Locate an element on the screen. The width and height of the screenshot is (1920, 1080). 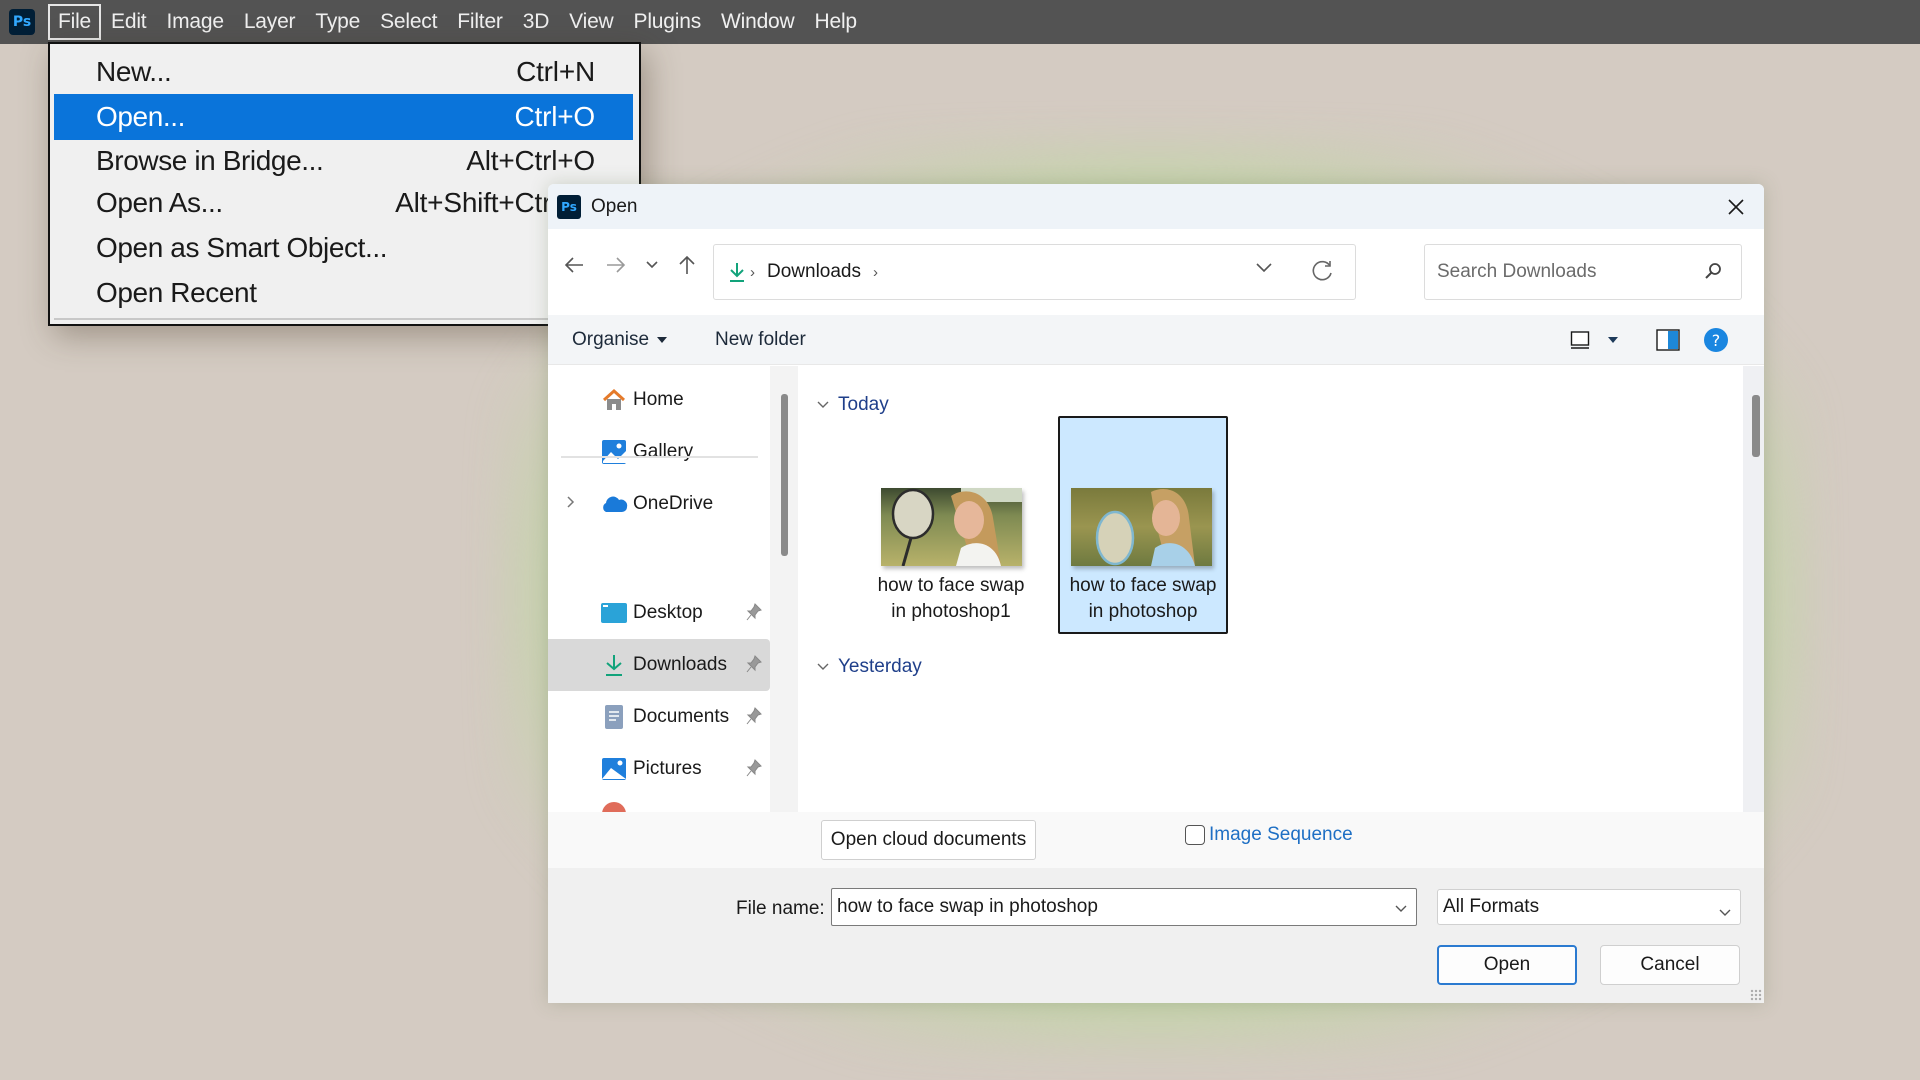
address-history-dropdown is located at coordinates (1264, 270).